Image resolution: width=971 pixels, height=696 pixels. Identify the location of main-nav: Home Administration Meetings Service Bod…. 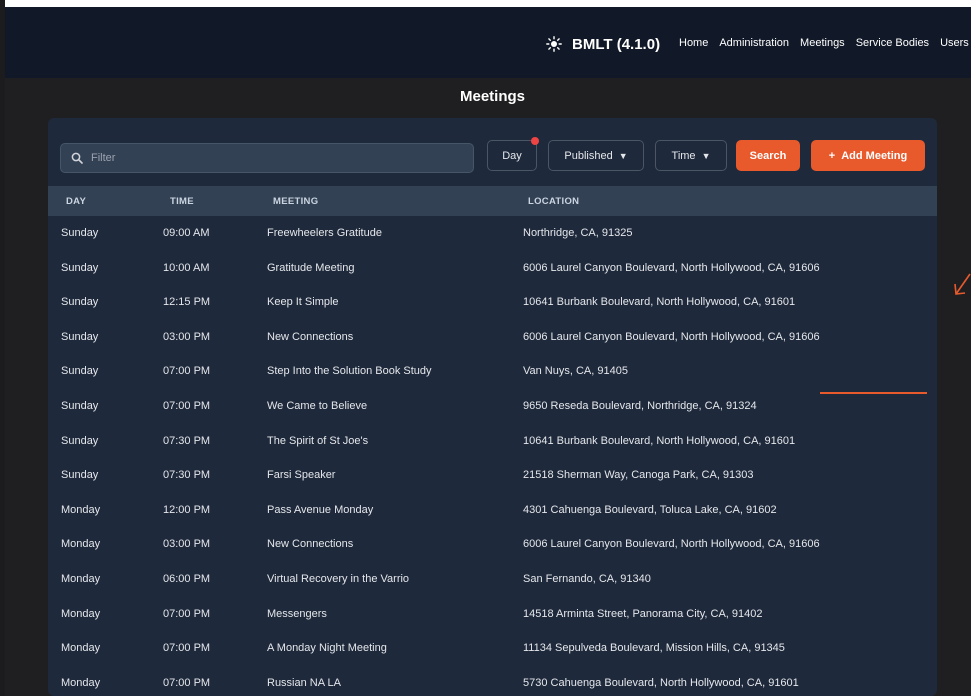
(824, 45).